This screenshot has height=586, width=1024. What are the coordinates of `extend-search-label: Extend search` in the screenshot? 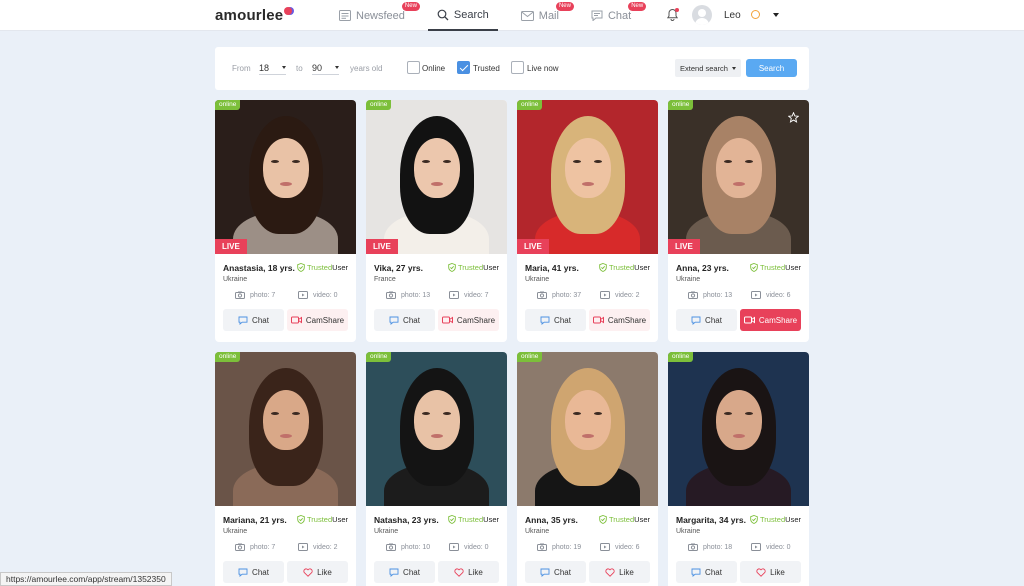 It's located at (704, 68).